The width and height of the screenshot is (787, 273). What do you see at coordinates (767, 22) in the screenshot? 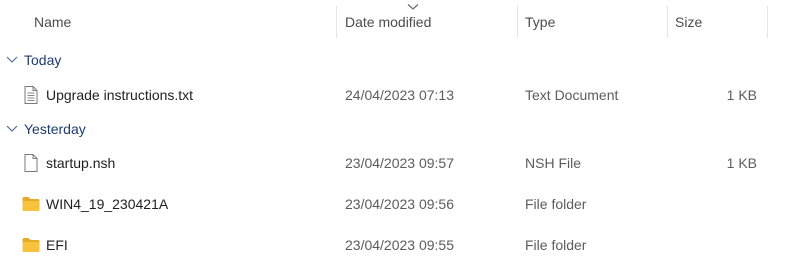
I see `column-divider` at bounding box center [767, 22].